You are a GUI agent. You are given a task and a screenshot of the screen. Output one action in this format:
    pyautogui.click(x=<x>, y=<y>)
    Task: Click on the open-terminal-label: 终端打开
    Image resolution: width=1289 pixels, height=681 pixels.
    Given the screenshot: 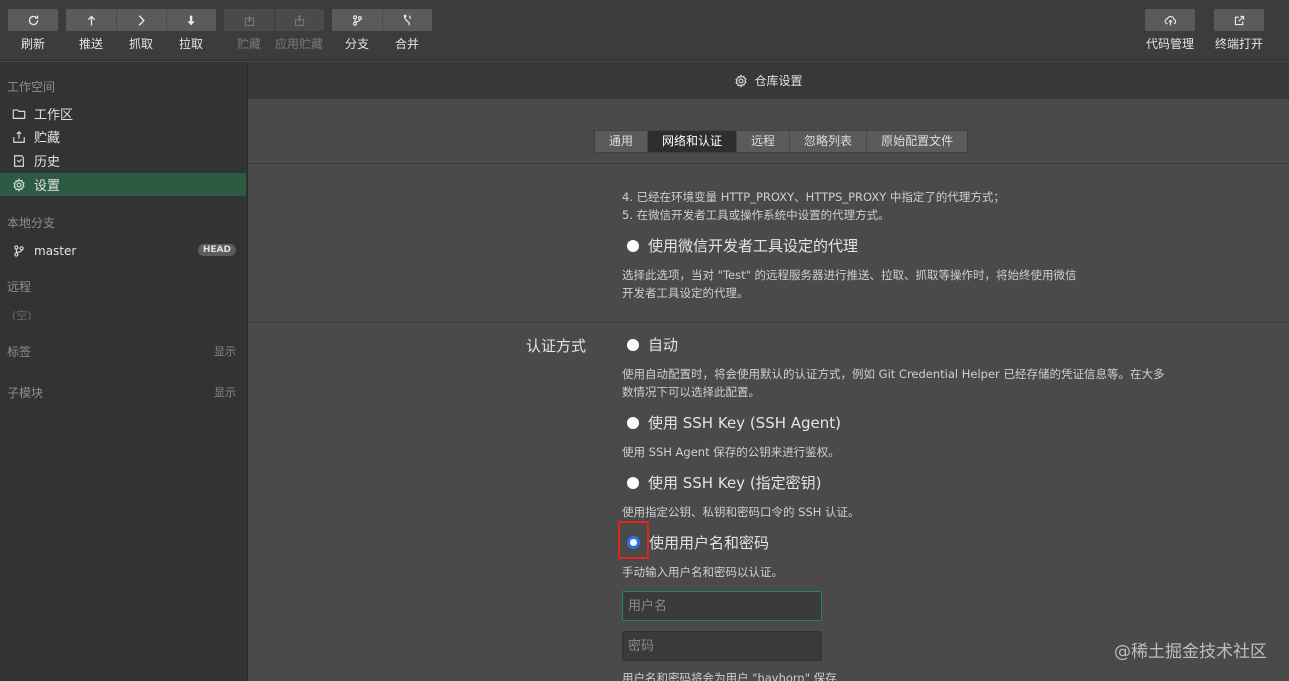 What is the action you would take?
    pyautogui.click(x=1238, y=44)
    